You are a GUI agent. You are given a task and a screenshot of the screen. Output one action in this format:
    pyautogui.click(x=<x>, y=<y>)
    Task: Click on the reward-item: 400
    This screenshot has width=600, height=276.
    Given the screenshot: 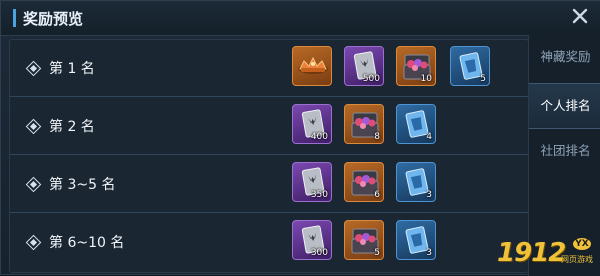 What is the action you would take?
    pyautogui.click(x=312, y=124)
    